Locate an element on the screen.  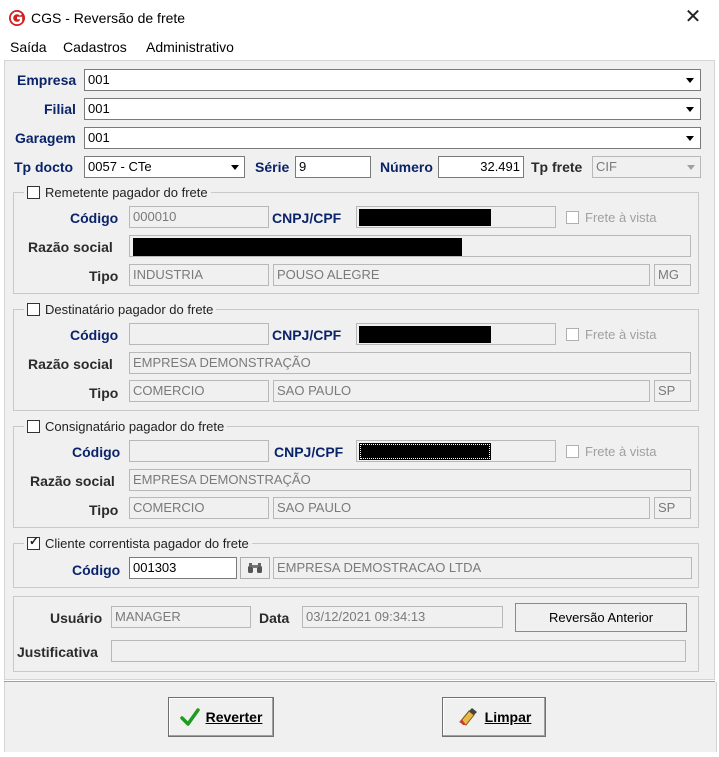
empresa-label: Empresa is located at coordinates (47, 80).